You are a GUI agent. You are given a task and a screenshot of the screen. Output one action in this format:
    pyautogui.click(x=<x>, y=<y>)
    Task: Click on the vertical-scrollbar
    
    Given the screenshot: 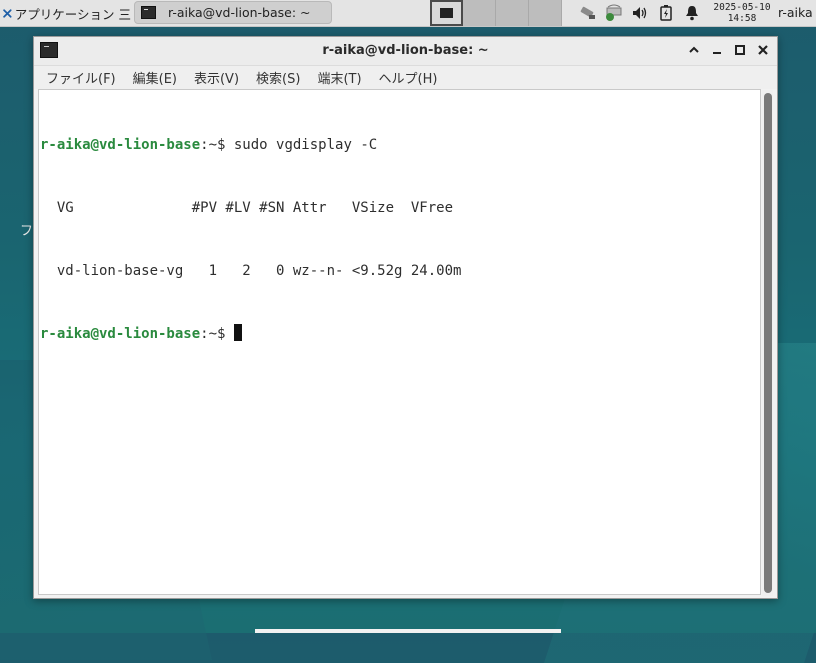 What is the action you would take?
    pyautogui.click(x=767, y=343)
    